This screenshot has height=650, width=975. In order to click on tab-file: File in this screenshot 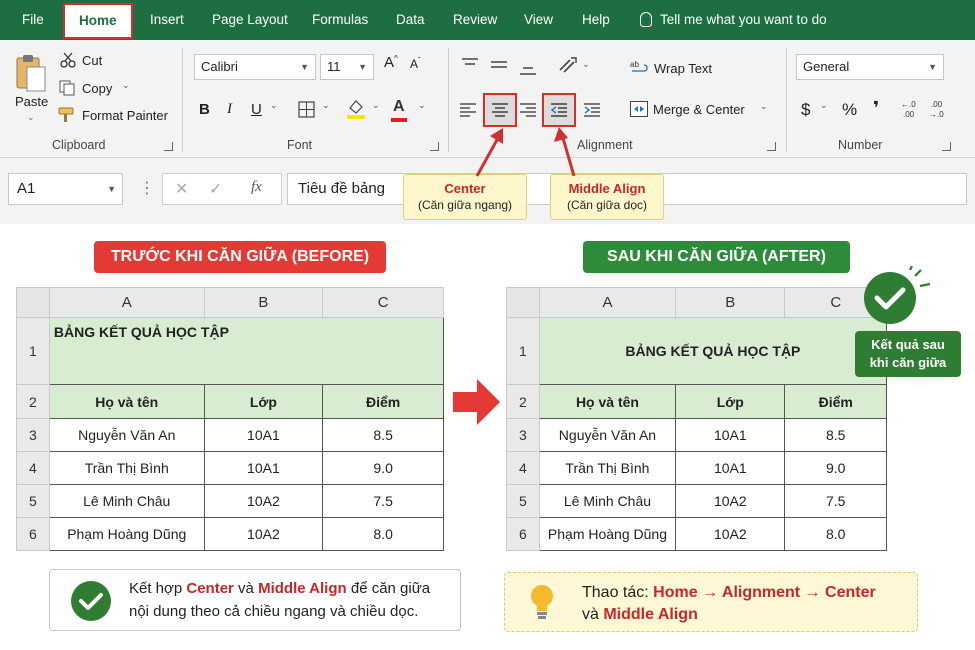, I will do `click(33, 20)`.